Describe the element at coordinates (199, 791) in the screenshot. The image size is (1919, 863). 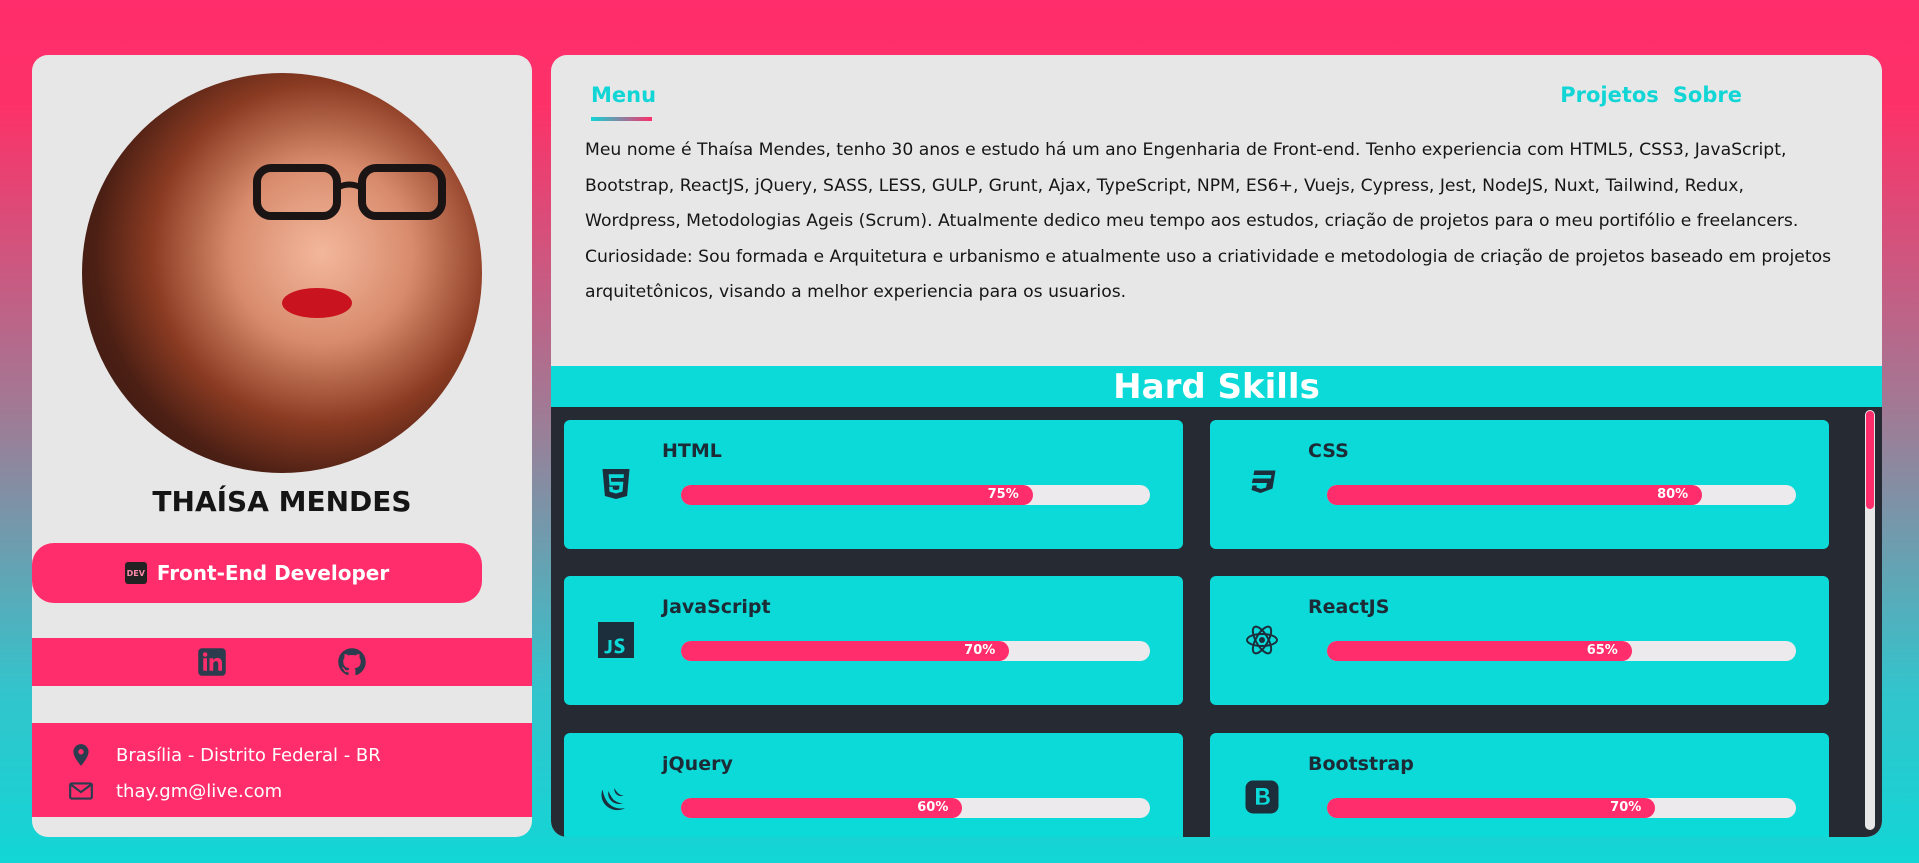
I see `email-link: thay.gm@live.com` at that location.